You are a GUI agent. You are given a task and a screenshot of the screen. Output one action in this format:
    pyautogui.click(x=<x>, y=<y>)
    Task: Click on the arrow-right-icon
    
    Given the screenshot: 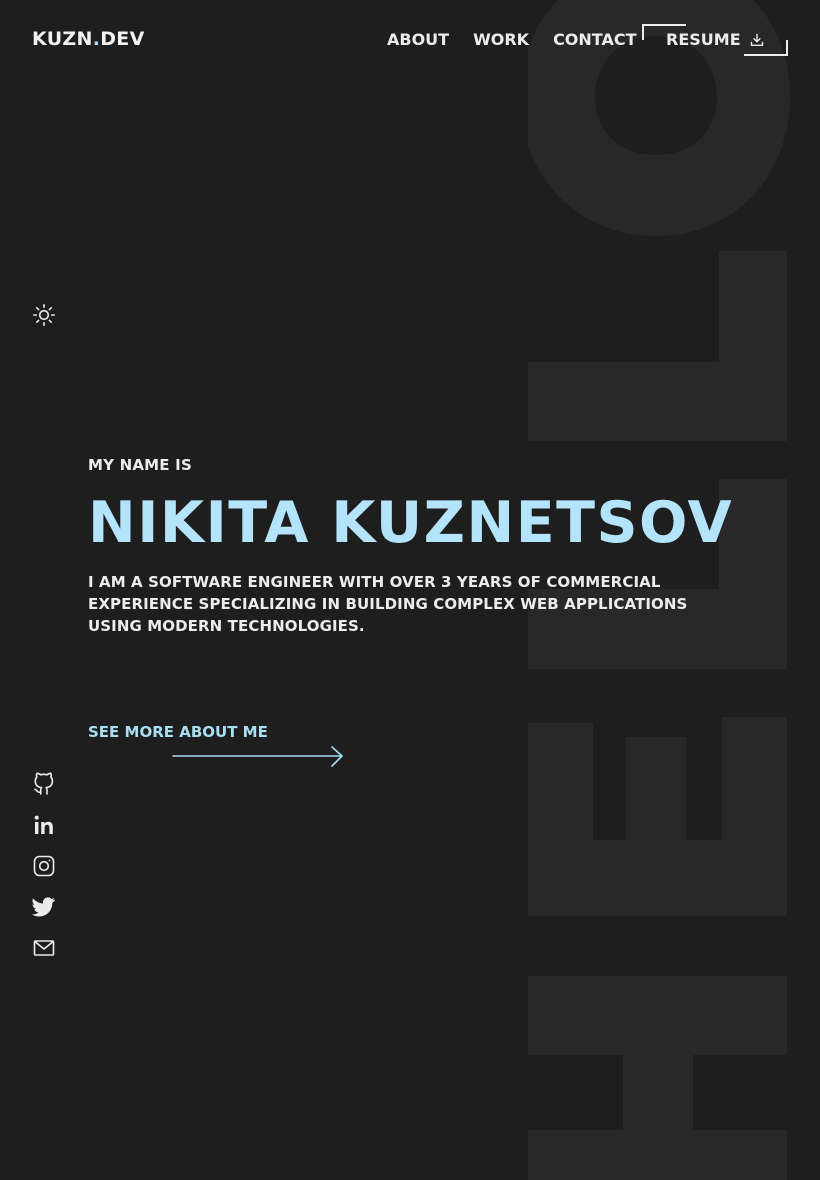 What is the action you would take?
    pyautogui.click(x=259, y=759)
    